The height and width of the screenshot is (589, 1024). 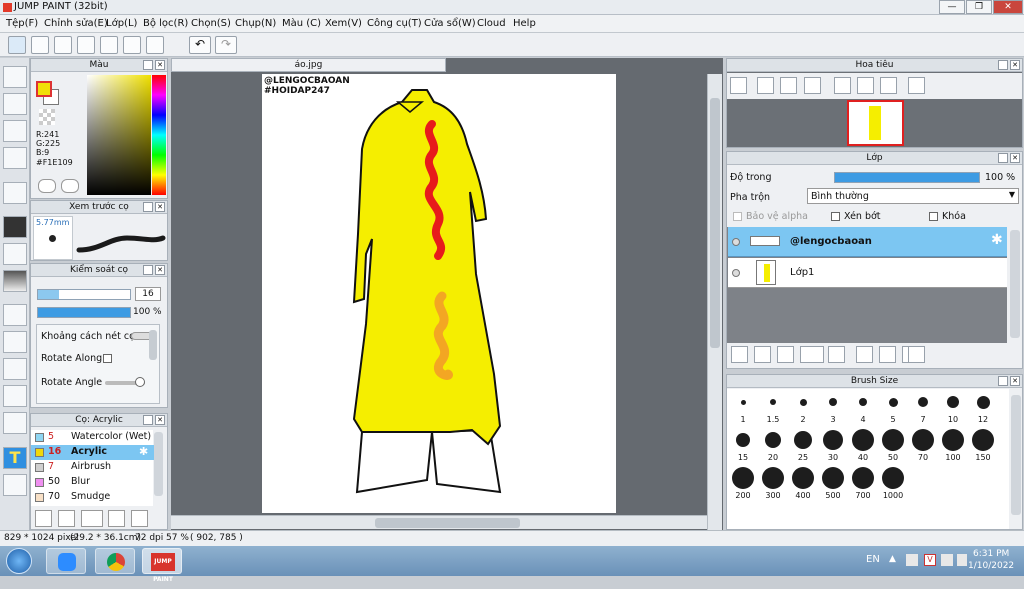 What do you see at coordinates (892, 559) in the screenshot?
I see `tray-arrow-icon: ▲` at bounding box center [892, 559].